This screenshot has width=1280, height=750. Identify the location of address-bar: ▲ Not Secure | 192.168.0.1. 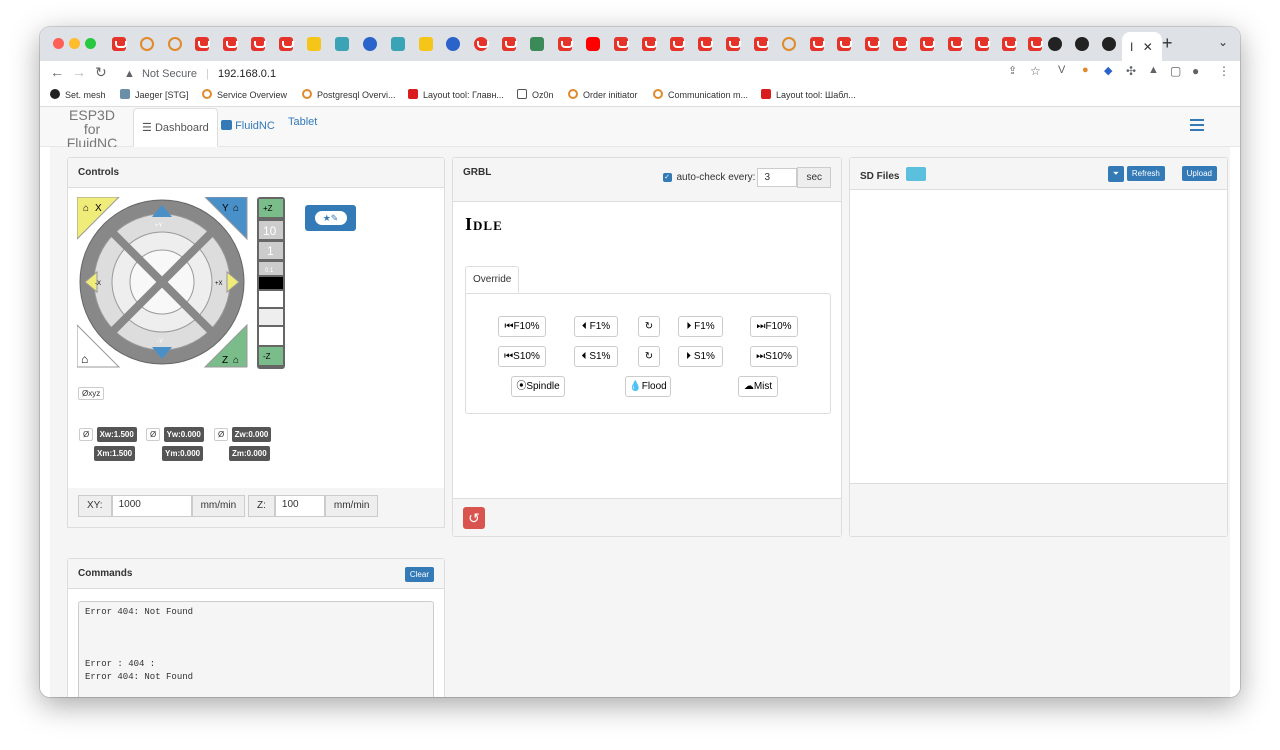
(629, 74).